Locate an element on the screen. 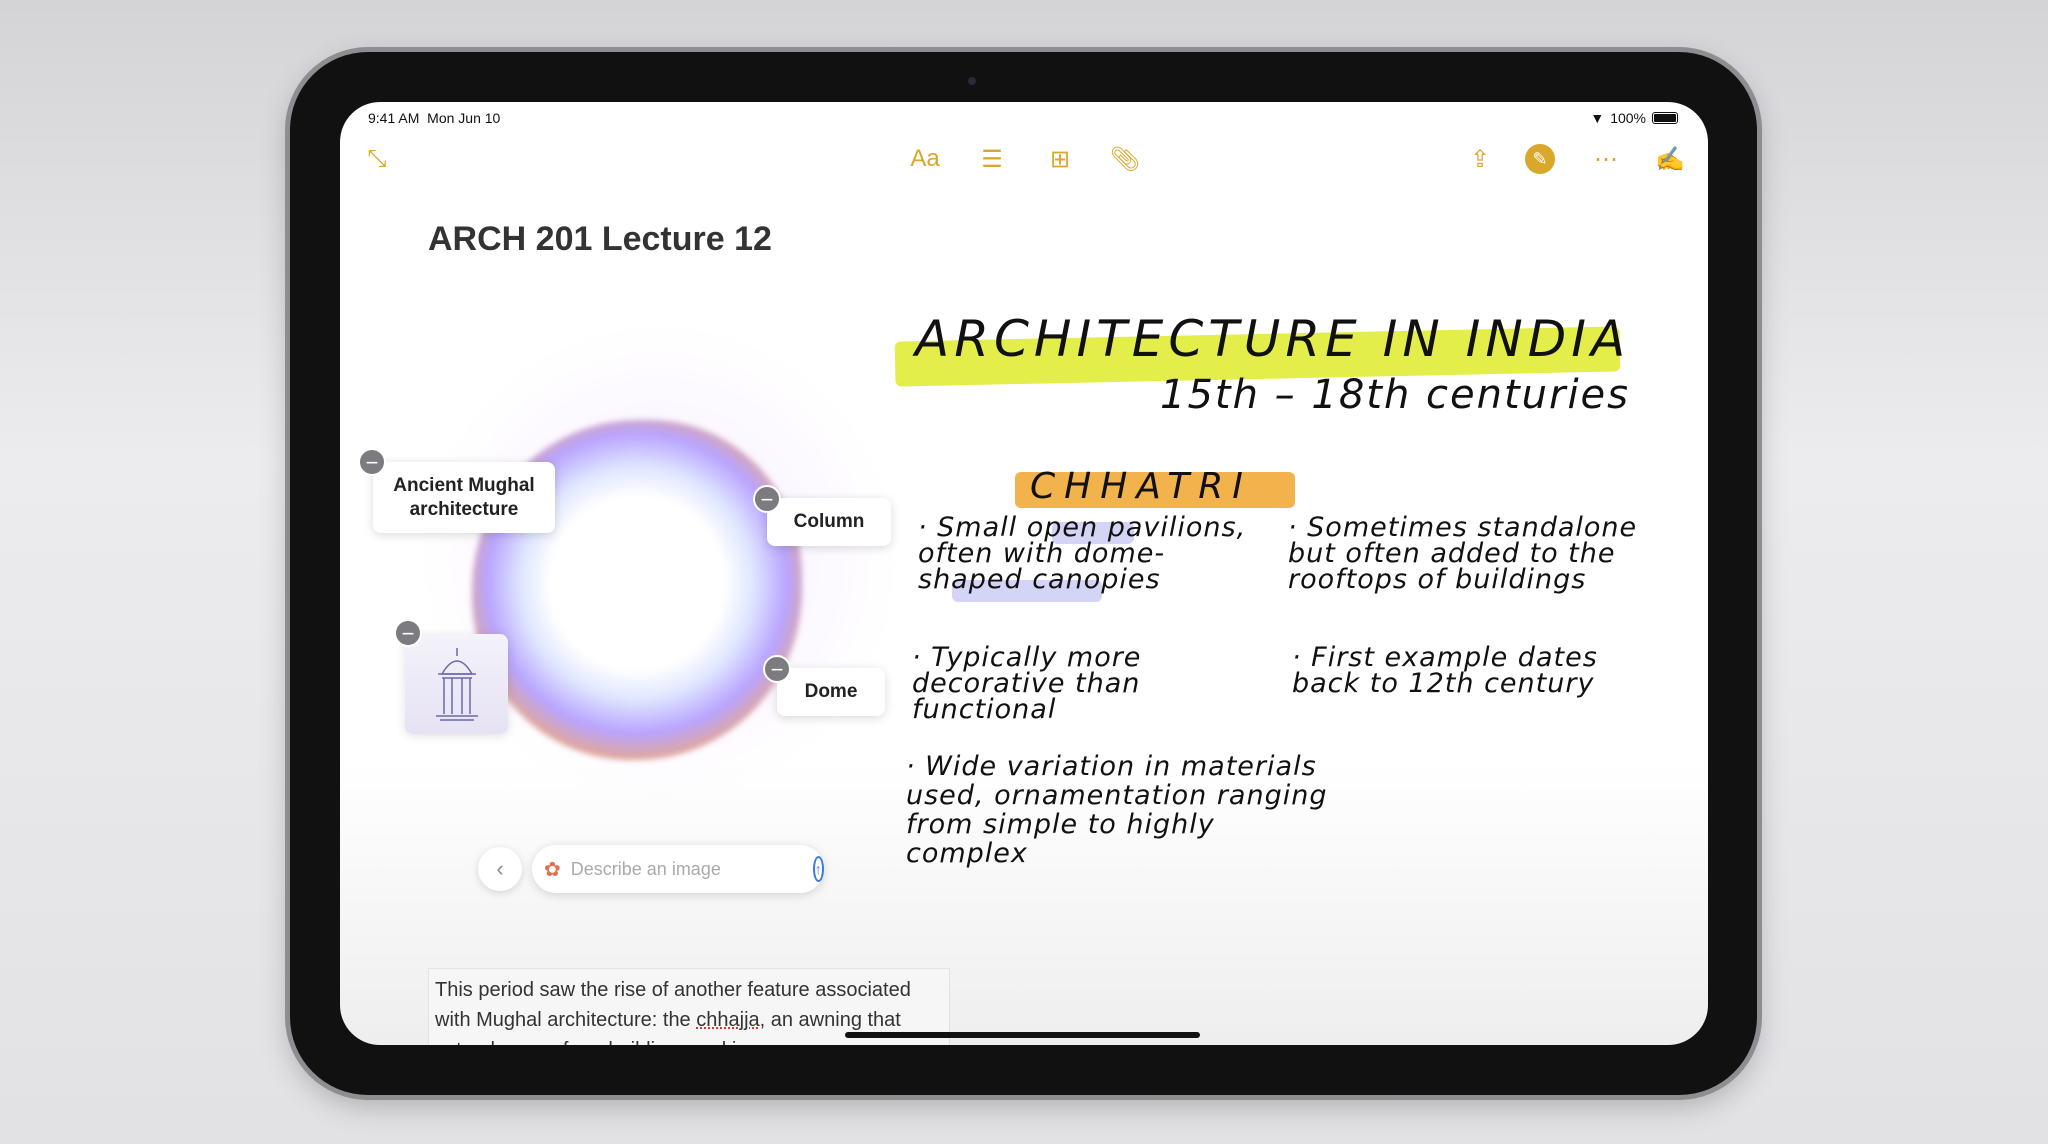 Image resolution: width=2048 pixels, height=1144 pixels. more-icon: ⋯ is located at coordinates (1606, 159).